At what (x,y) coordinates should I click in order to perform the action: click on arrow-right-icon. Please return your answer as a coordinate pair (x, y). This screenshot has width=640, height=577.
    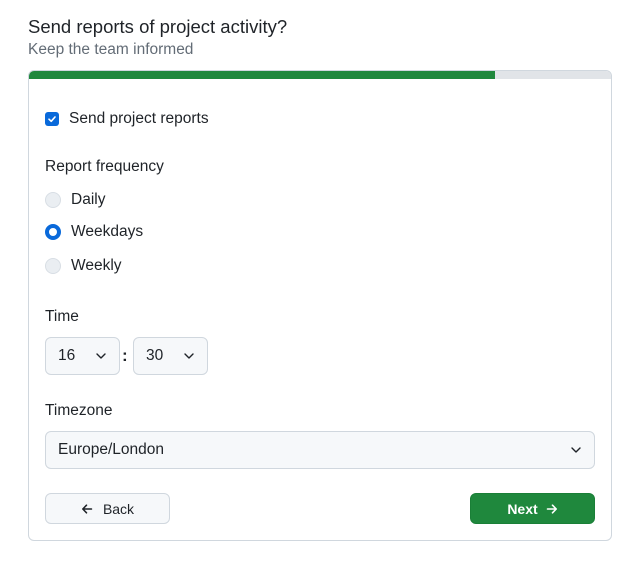
    Looking at the image, I should click on (551, 508).